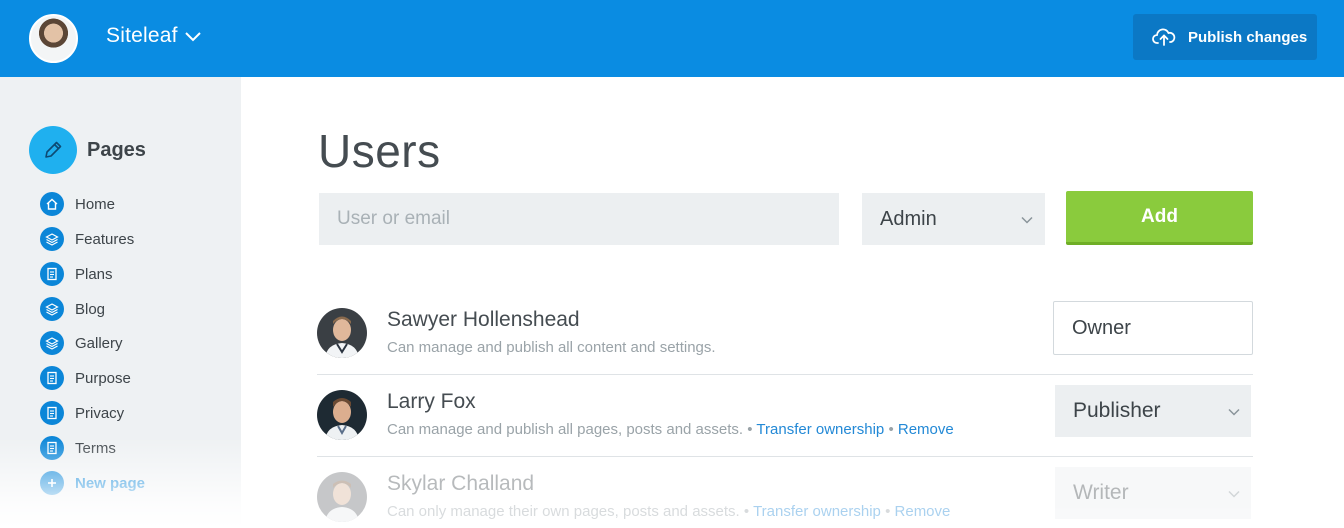 Image resolution: width=1344 pixels, height=528 pixels. What do you see at coordinates (379, 151) in the screenshot?
I see `page-title: Users` at bounding box center [379, 151].